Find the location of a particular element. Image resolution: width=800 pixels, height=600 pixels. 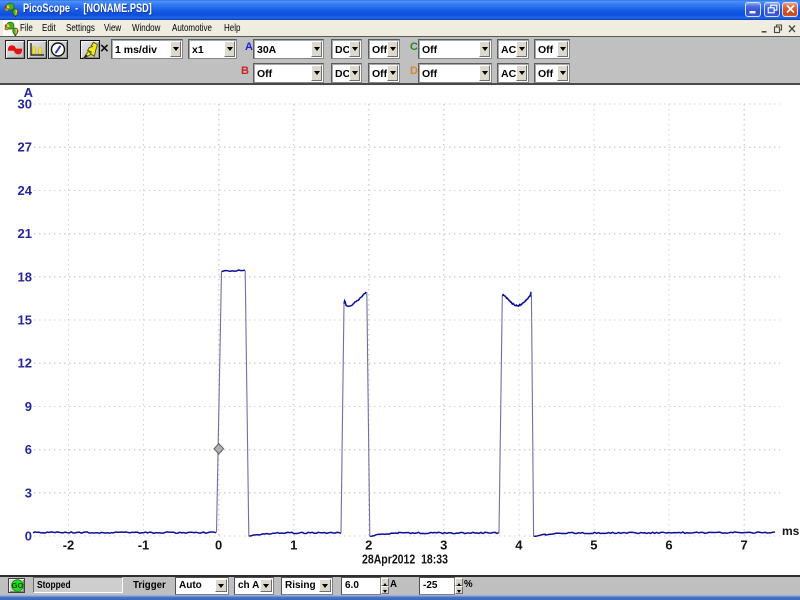

svg-text: 7 is located at coordinates (743, 545).